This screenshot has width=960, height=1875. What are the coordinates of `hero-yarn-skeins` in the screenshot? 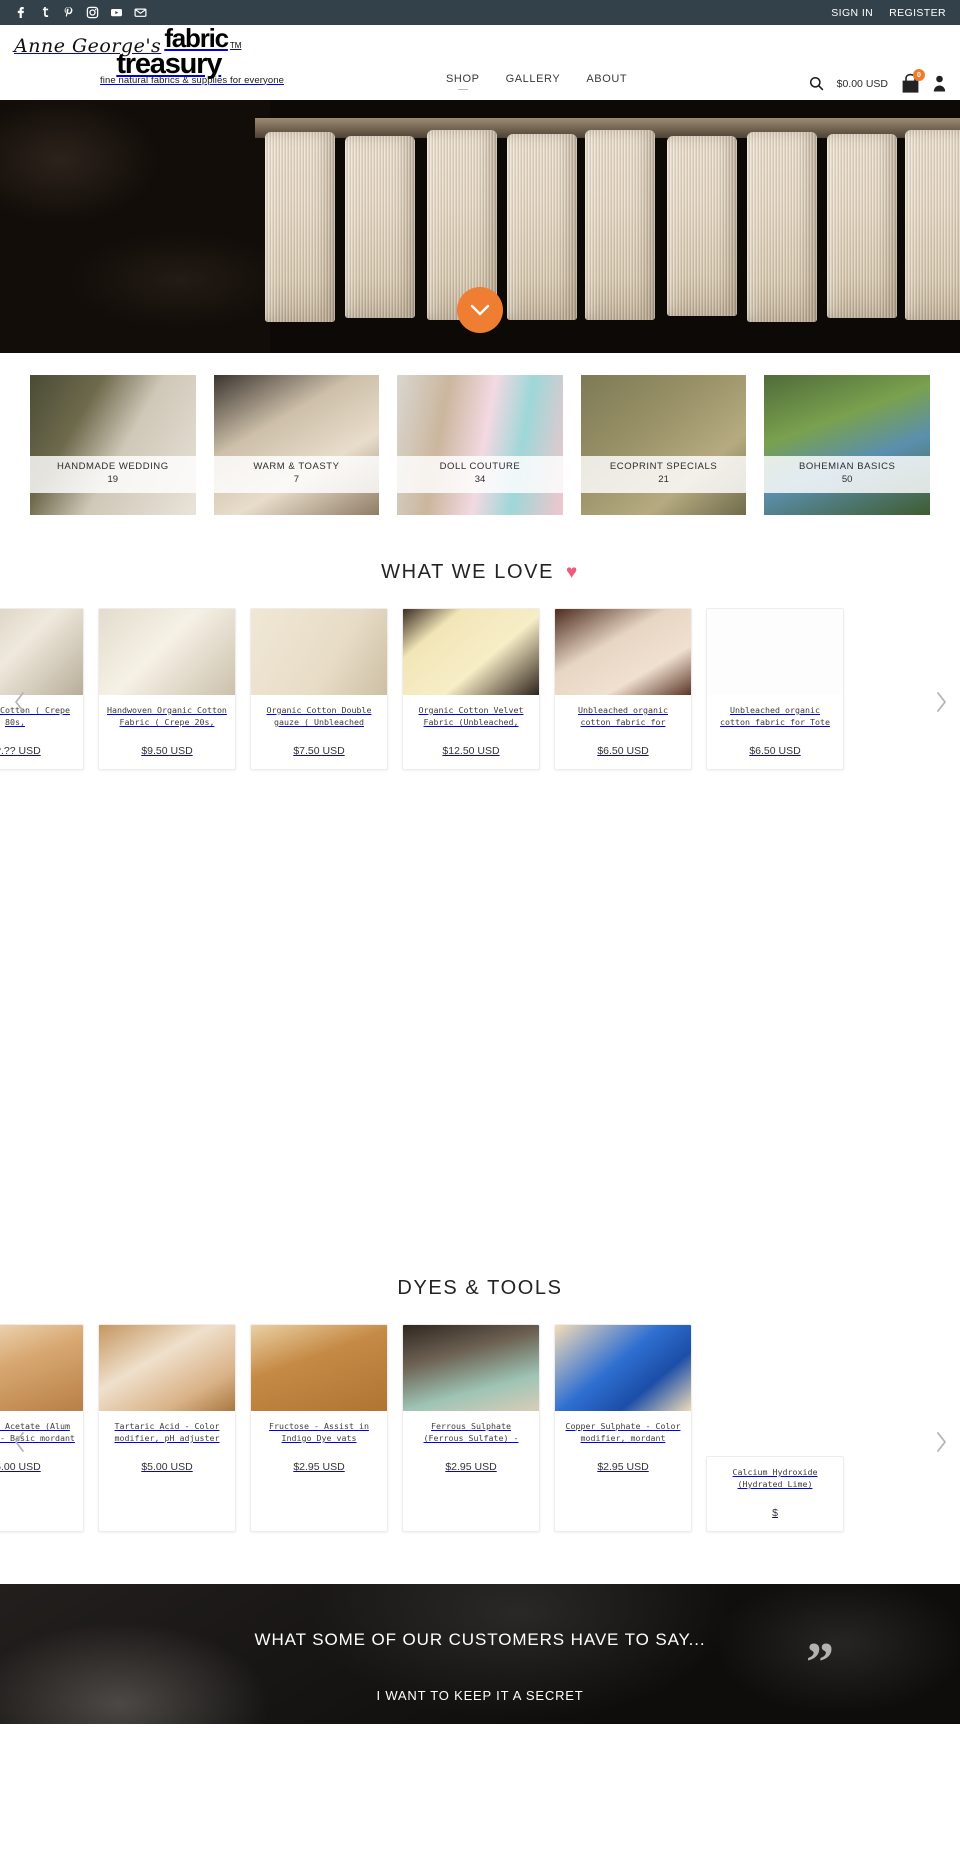 It's located at (607, 226).